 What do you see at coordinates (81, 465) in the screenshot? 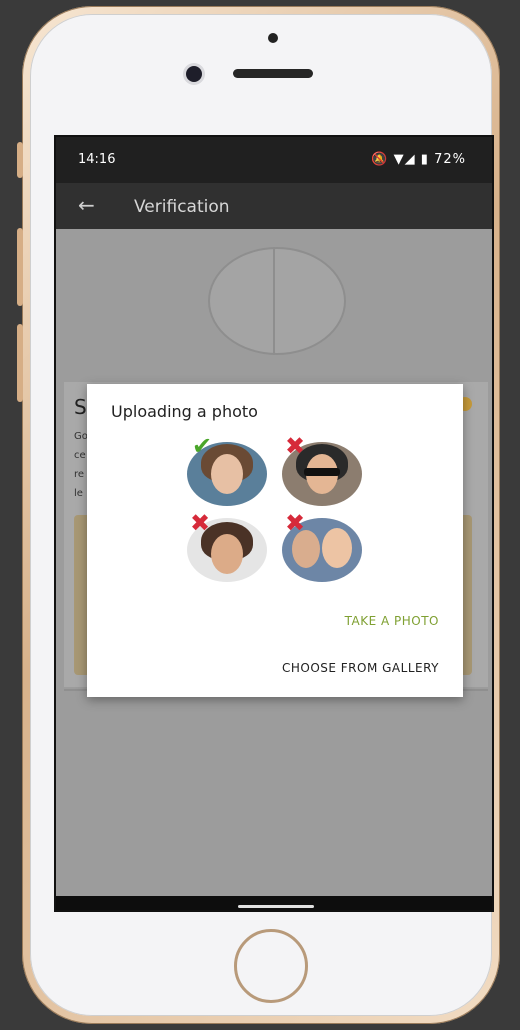
I see `card-text: Go ce re le` at bounding box center [81, 465].